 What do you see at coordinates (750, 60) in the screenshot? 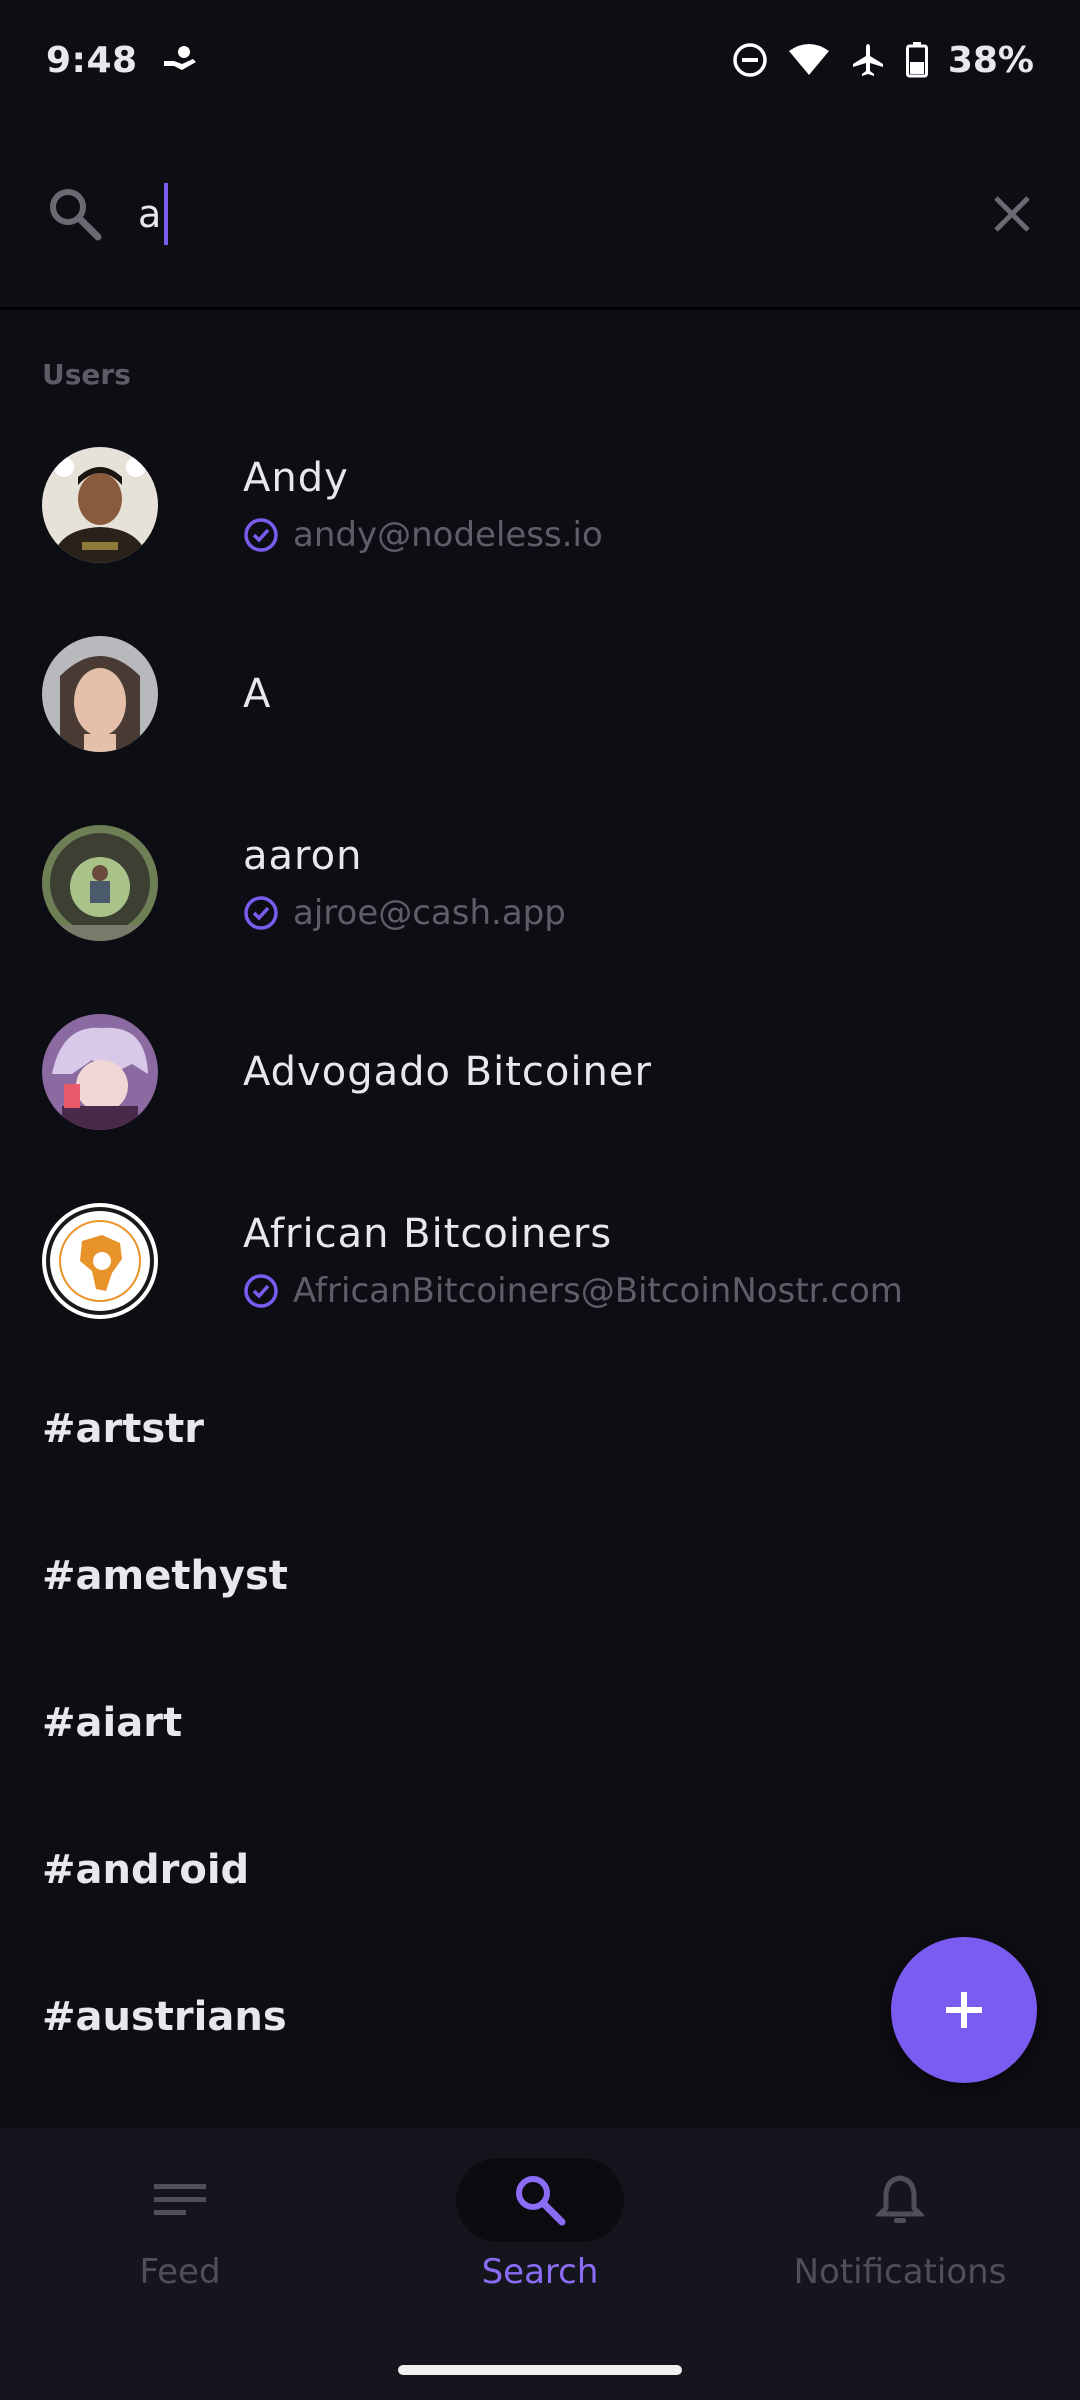
I see `do-not-disturb-icon` at bounding box center [750, 60].